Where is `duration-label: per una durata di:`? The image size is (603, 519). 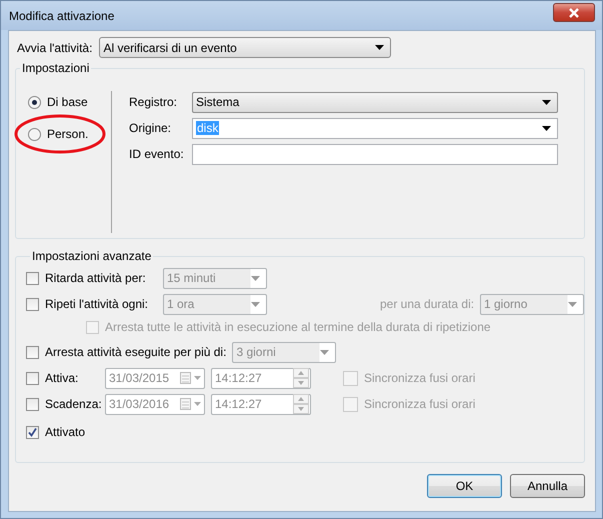
duration-label: per una durata di: is located at coordinates (428, 304).